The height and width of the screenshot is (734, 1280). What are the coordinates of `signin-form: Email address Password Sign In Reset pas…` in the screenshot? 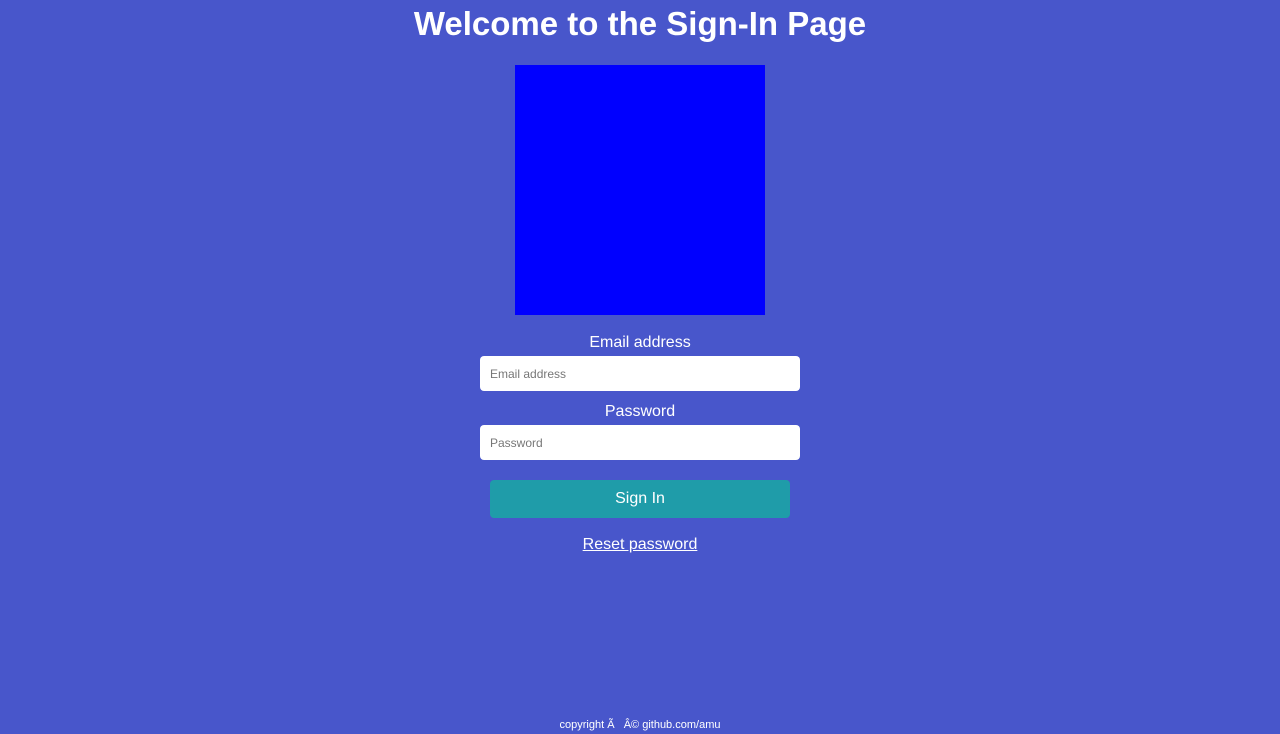 It's located at (640, 442).